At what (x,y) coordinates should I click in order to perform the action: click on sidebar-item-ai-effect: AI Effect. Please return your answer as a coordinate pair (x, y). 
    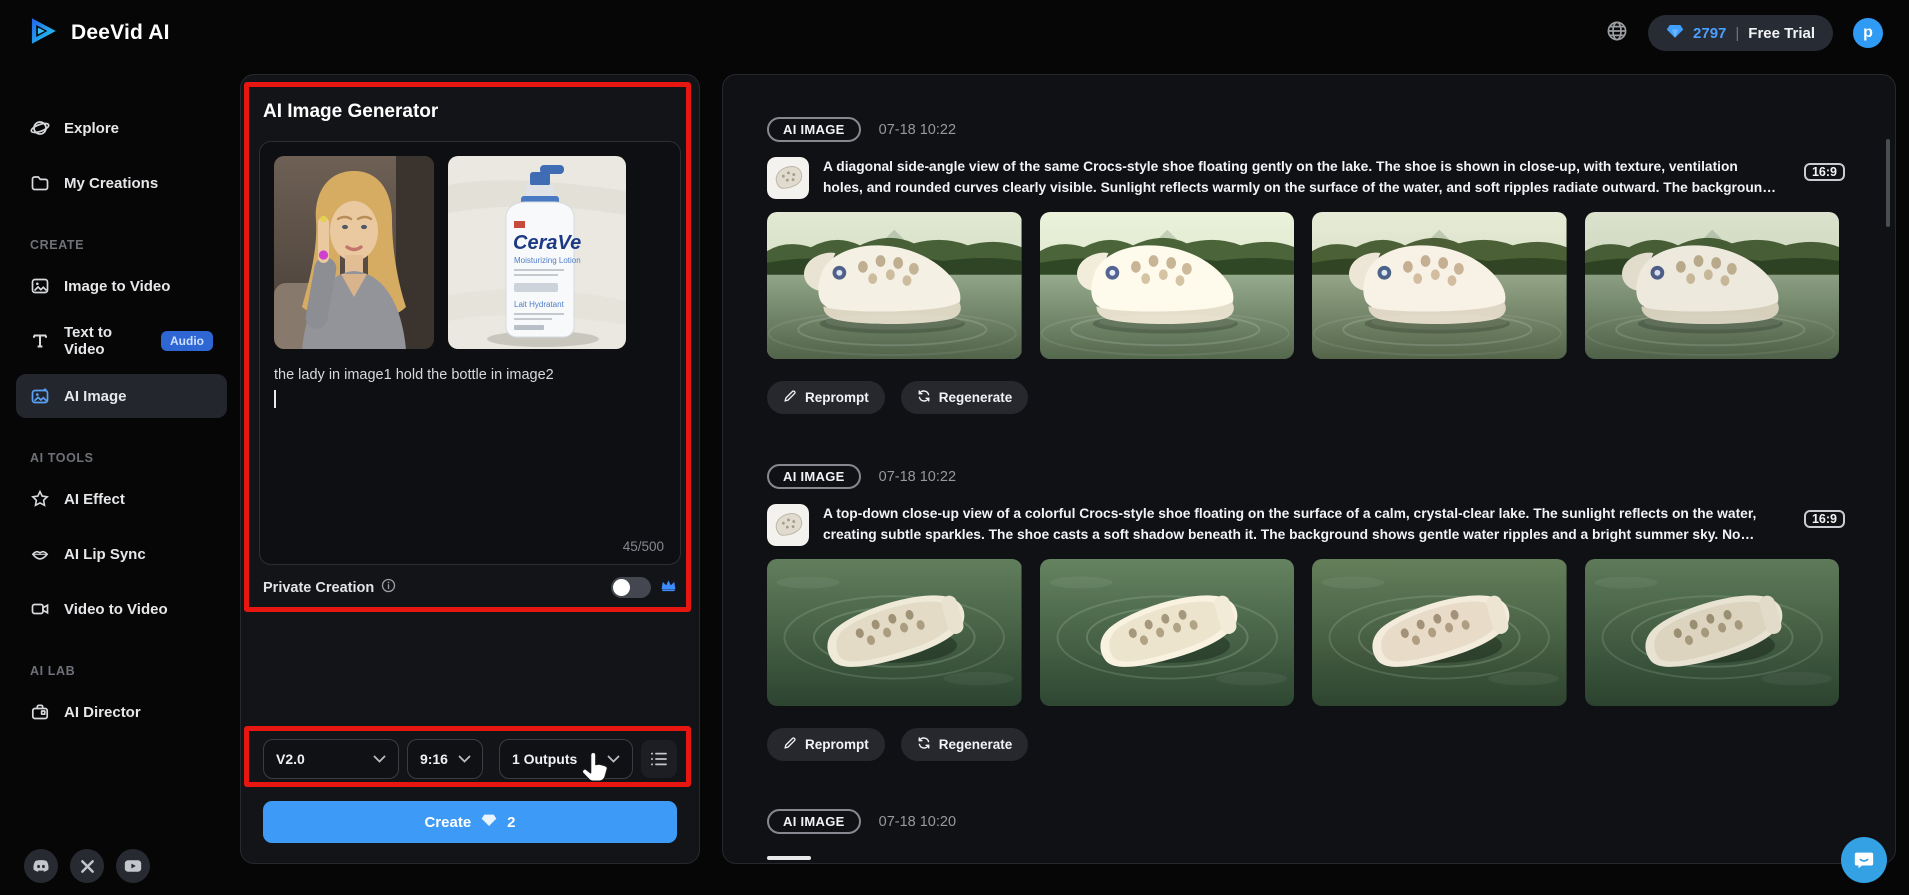
    Looking at the image, I should click on (121, 499).